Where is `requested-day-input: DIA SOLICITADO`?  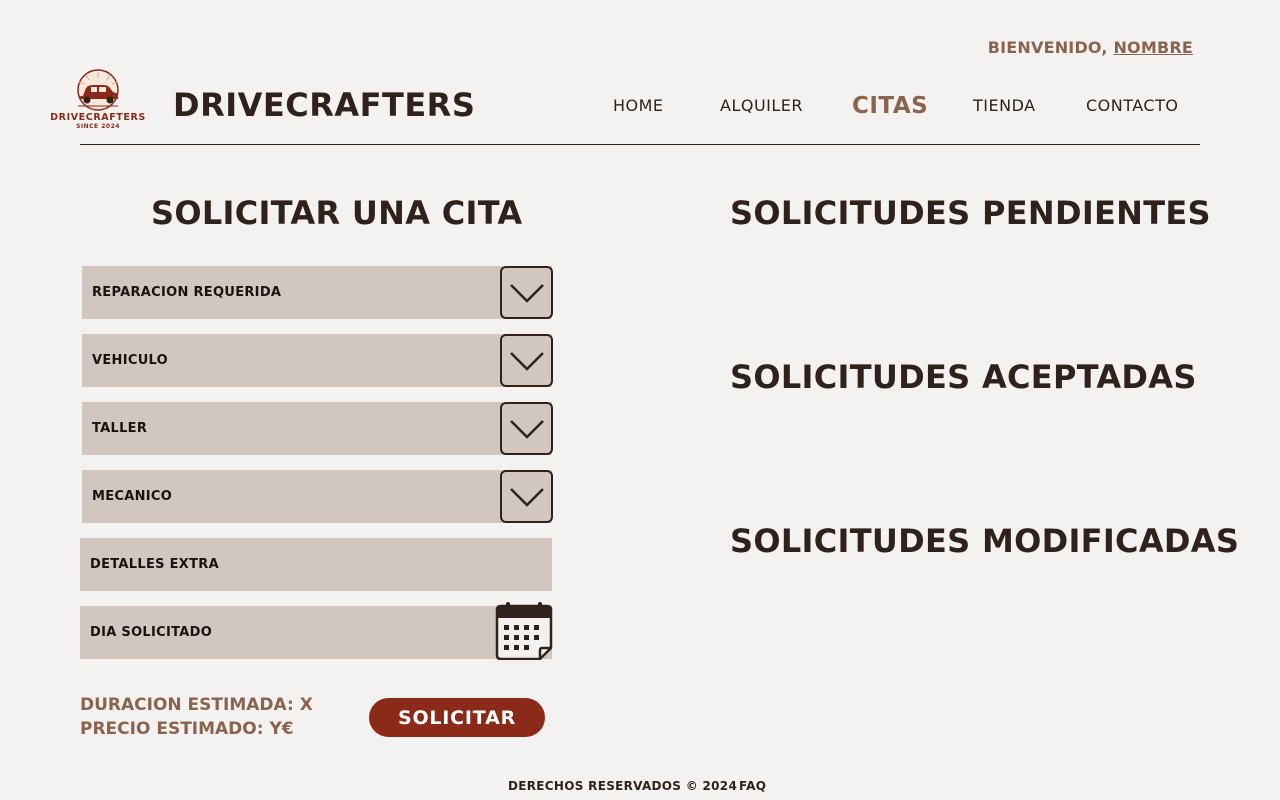 requested-day-input: DIA SOLICITADO is located at coordinates (316, 631).